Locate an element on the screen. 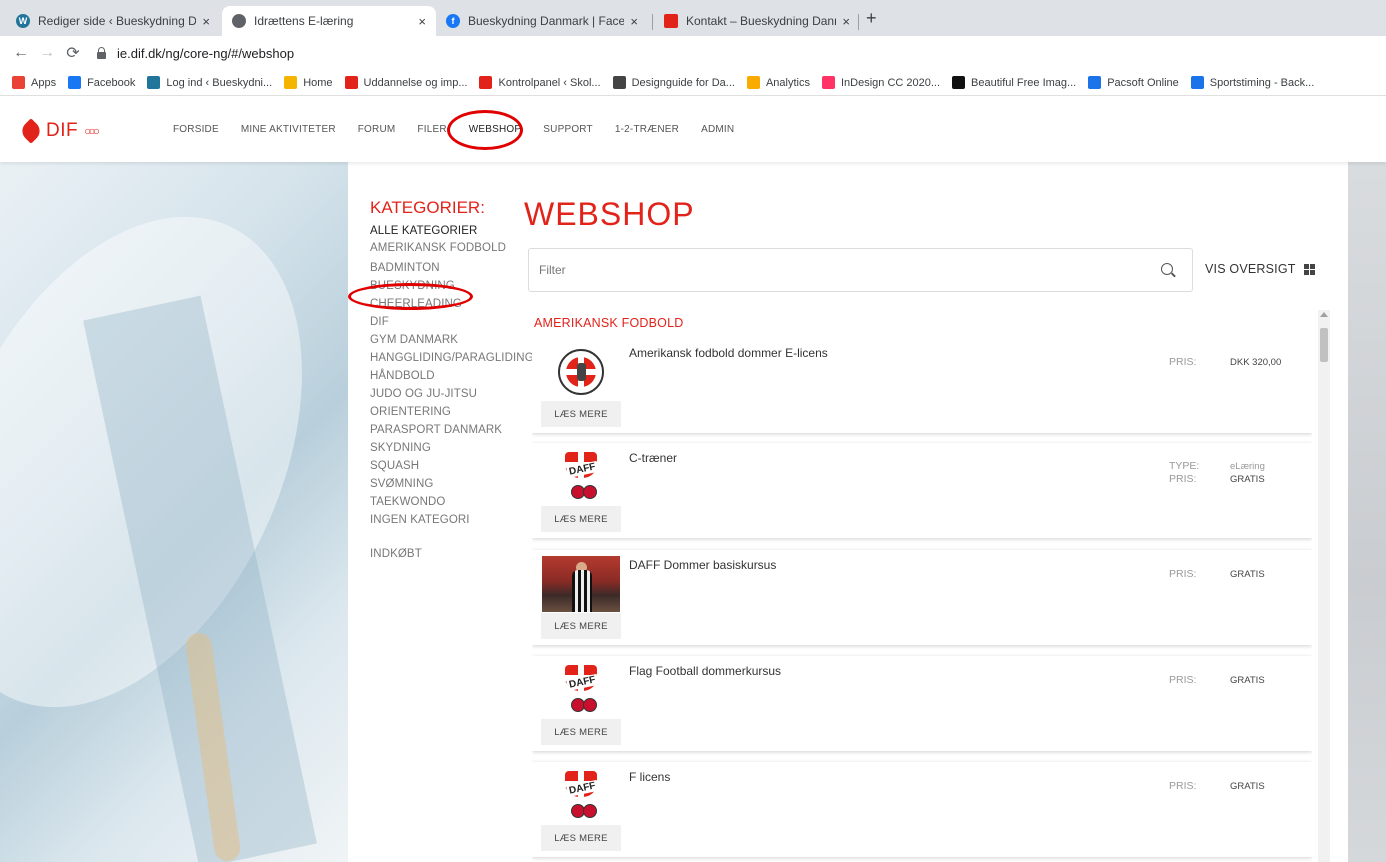  tab-facebook: f Bueskydning Danmark | Faceboo × is located at coordinates (542, 21).